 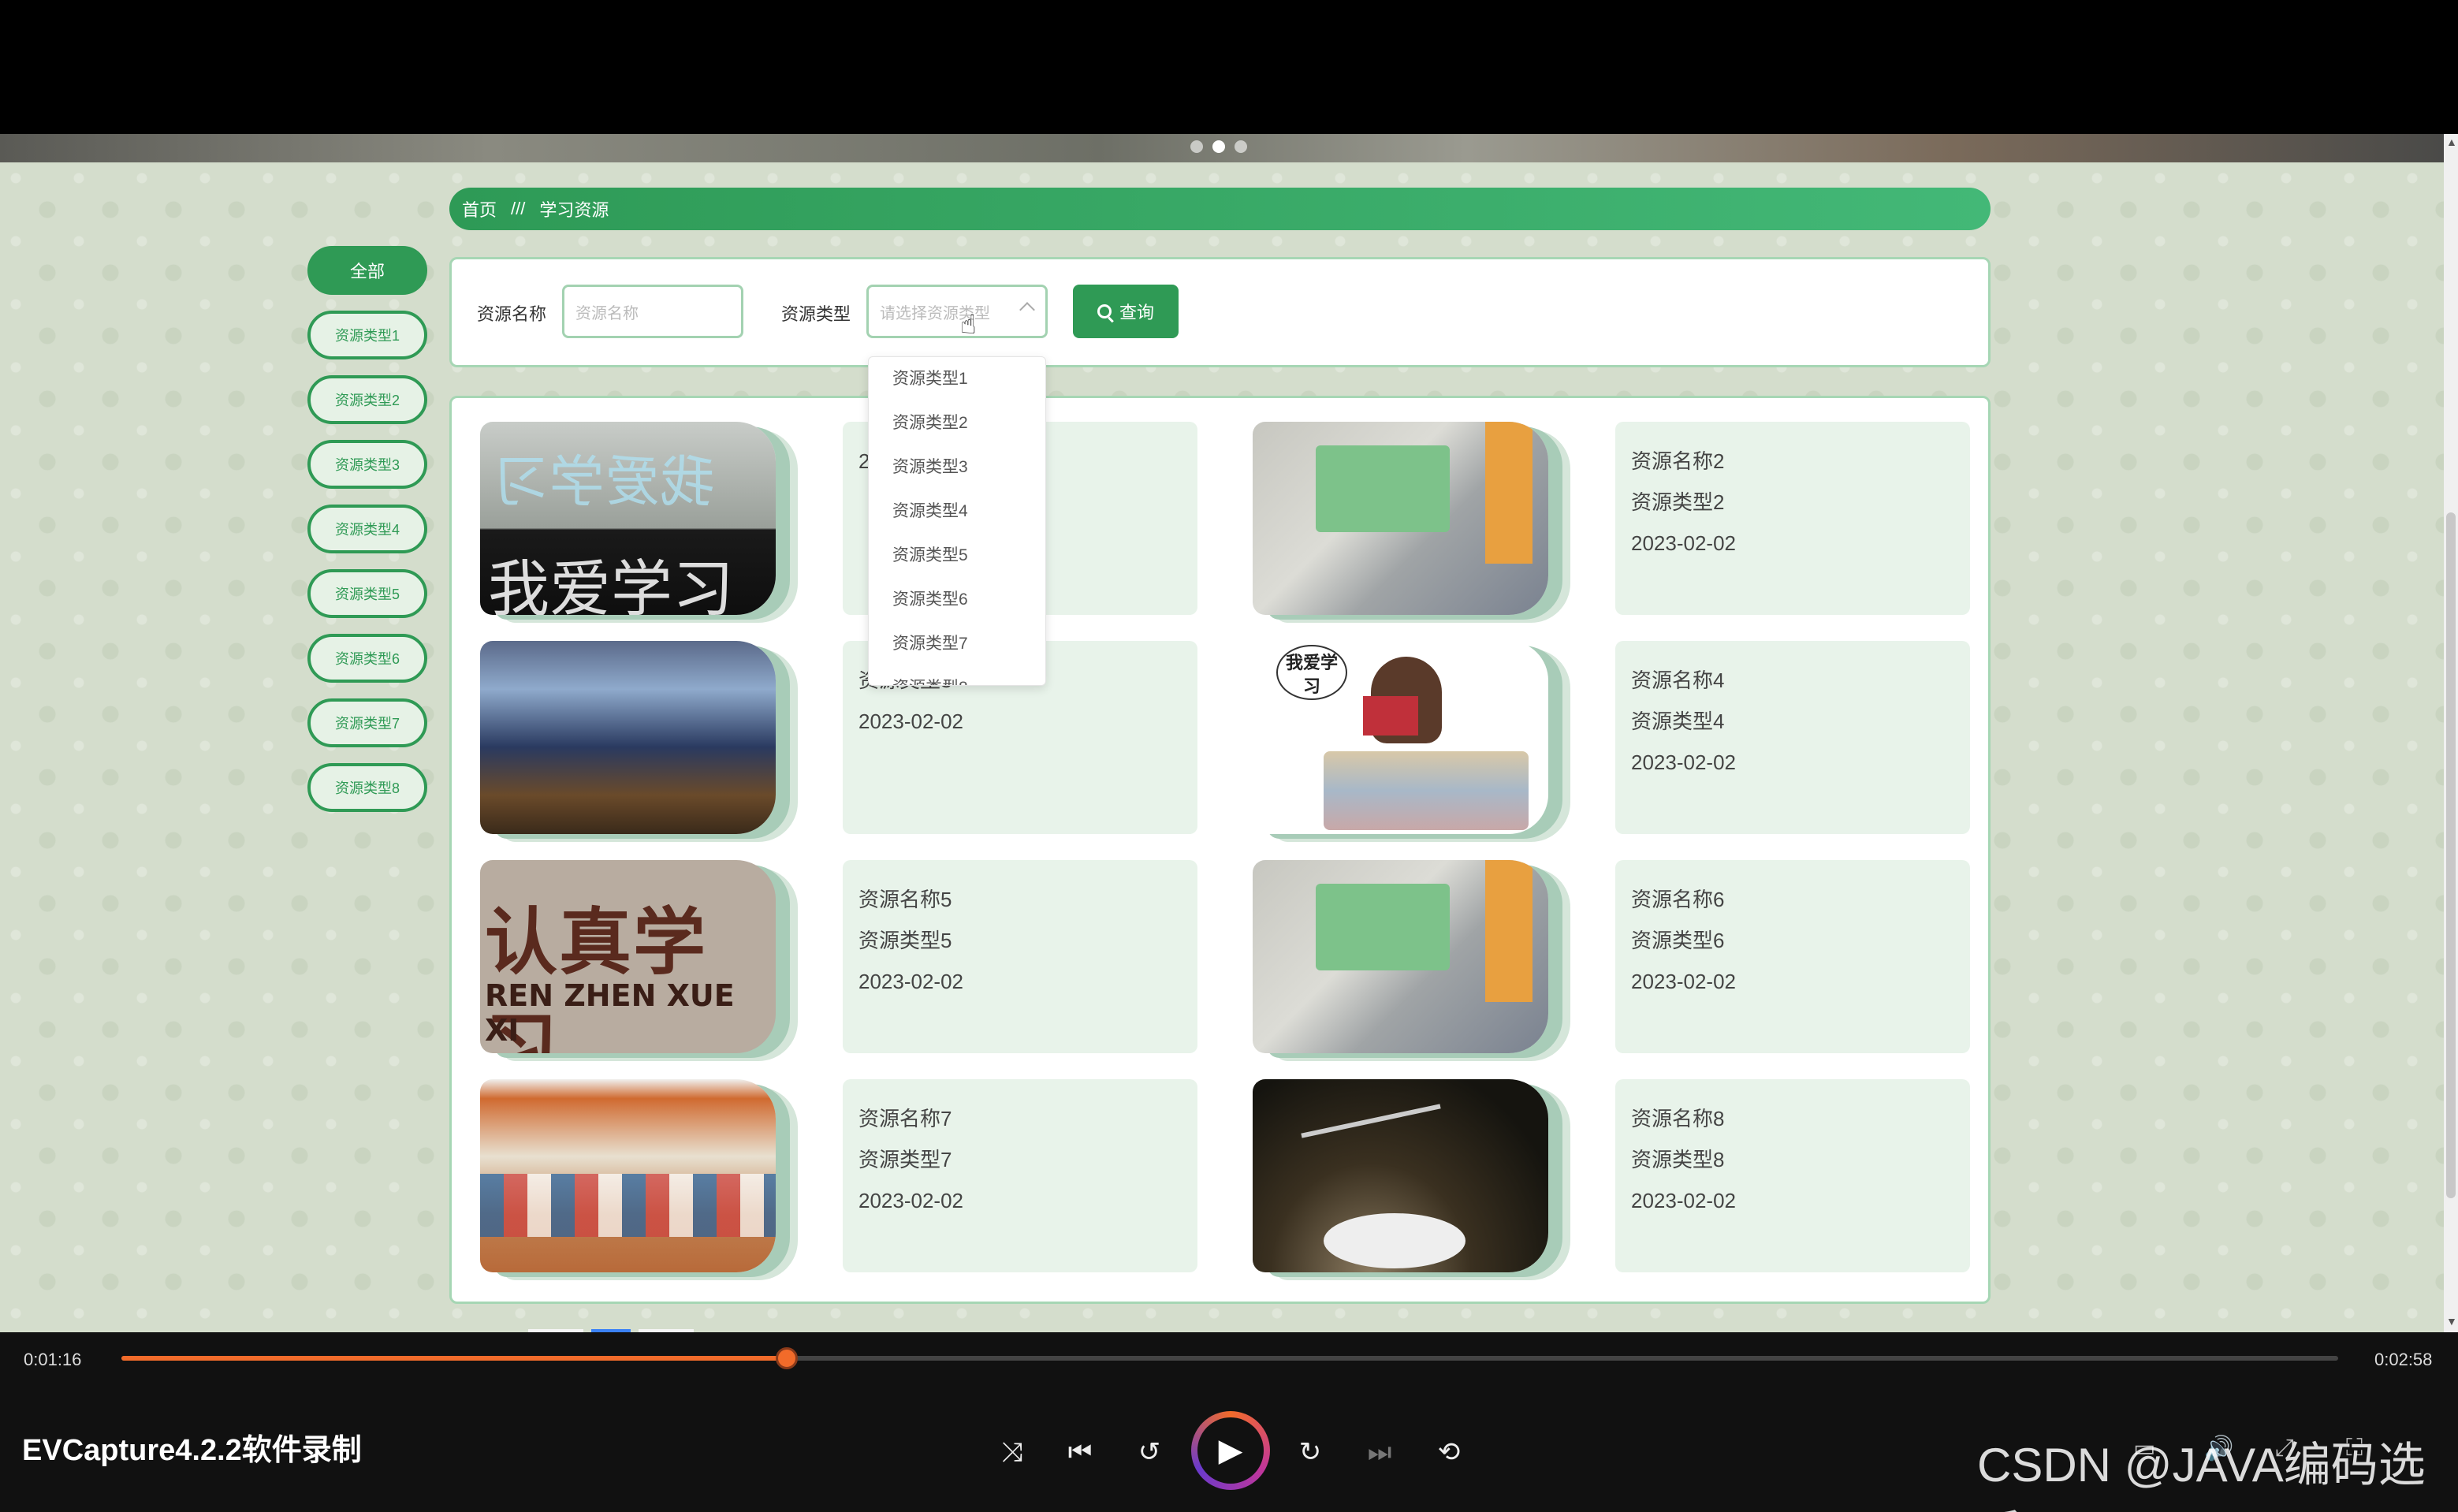 I want to click on category-type-7: 资源类型7, so click(x=367, y=723).